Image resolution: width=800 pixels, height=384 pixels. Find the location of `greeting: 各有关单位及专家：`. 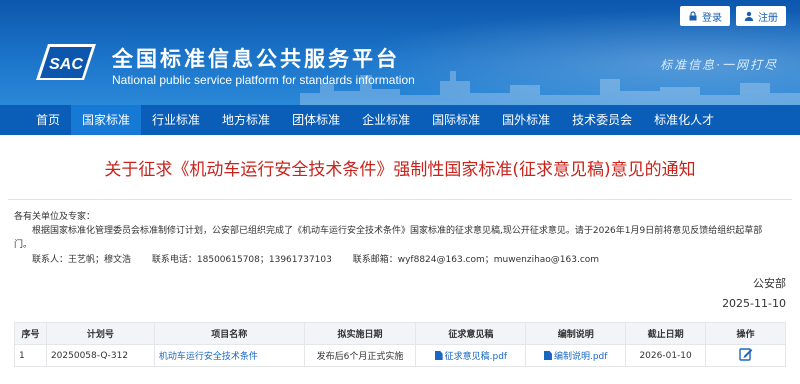

greeting: 各有关单位及专家： is located at coordinates (55, 217).